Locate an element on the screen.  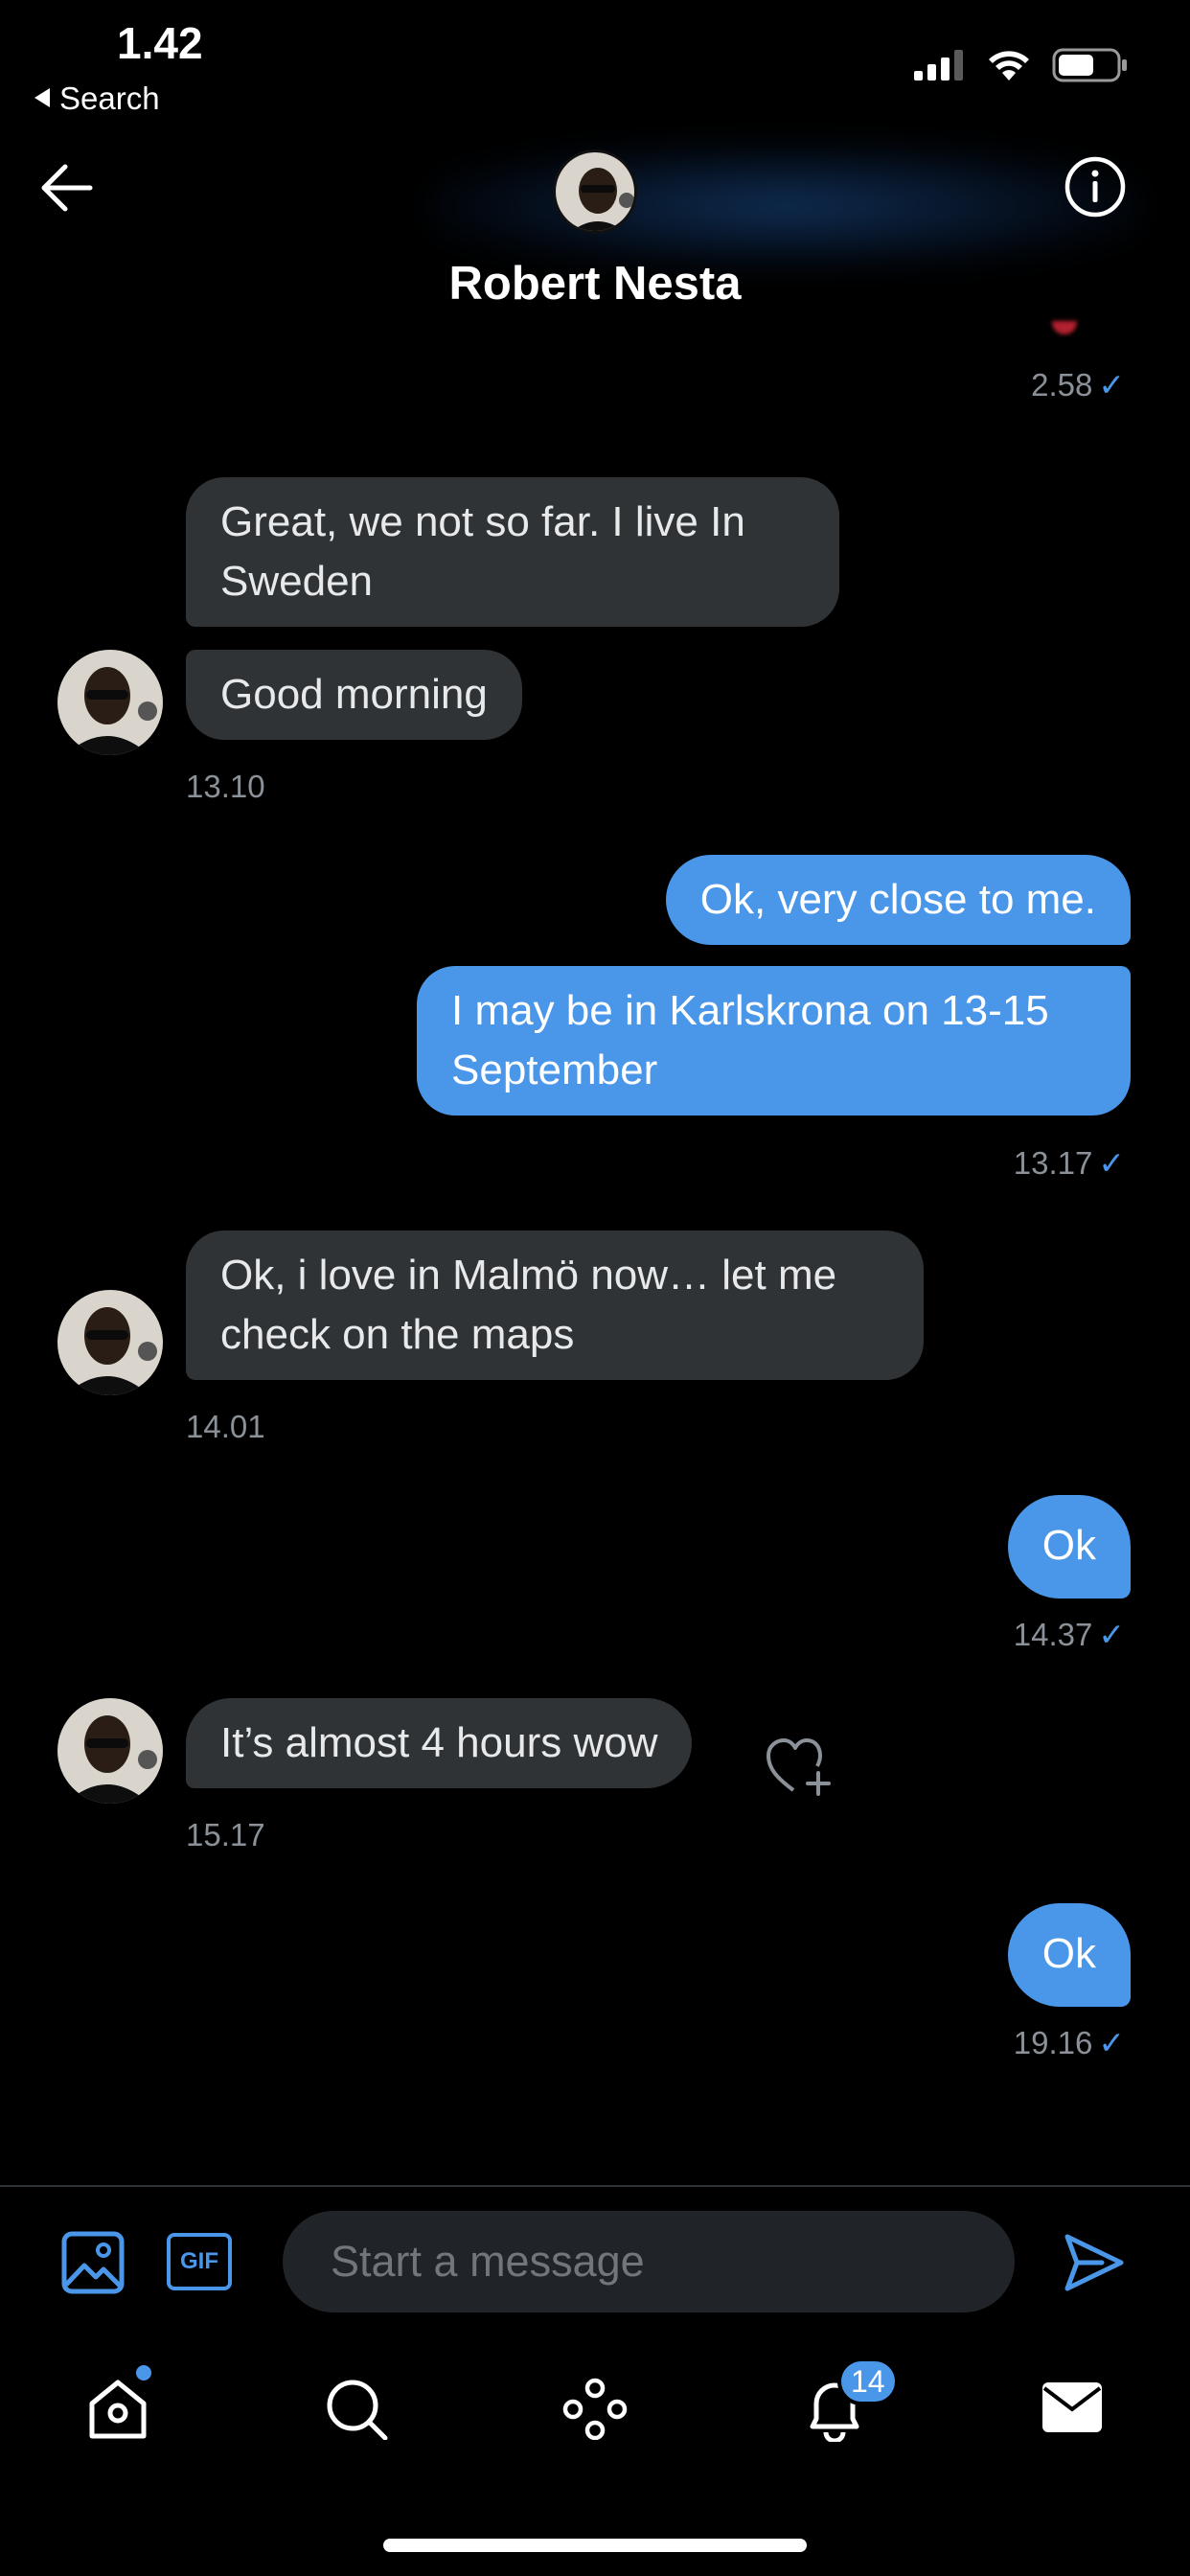
timestamp-text: 19.16 is located at coordinates (1053, 2043).